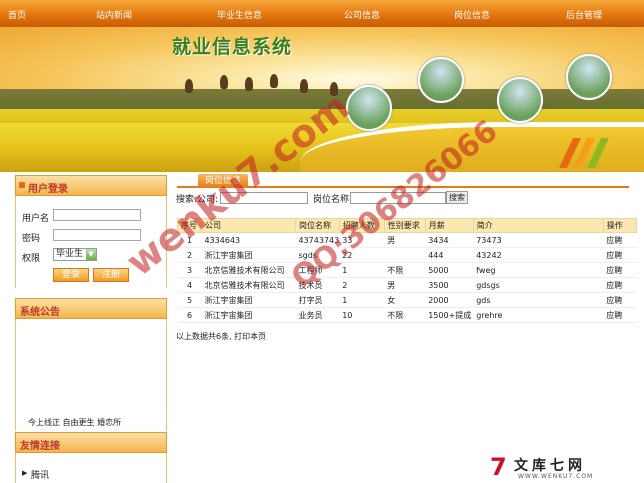 Image resolution: width=644 pixels, height=483 pixels. I want to click on table-row: 2 浙江宇宙集团 sgds 22 444 43242 应聘, so click(407, 255).